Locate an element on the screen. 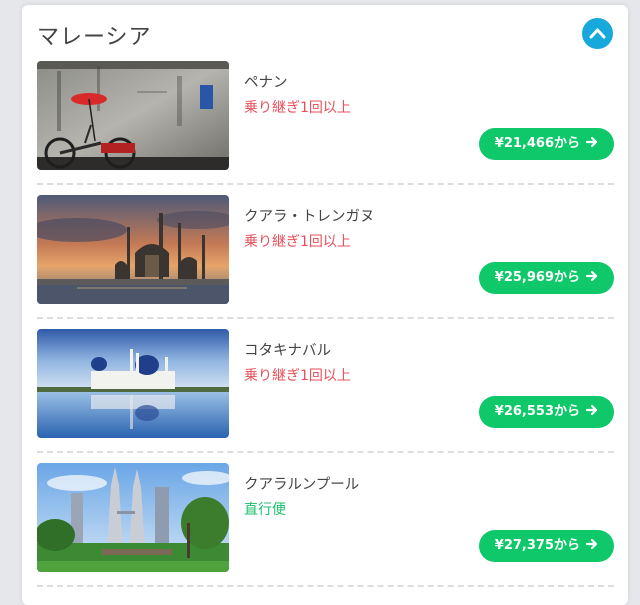 The height and width of the screenshot is (605, 640). penang-photo is located at coordinates (133, 115).